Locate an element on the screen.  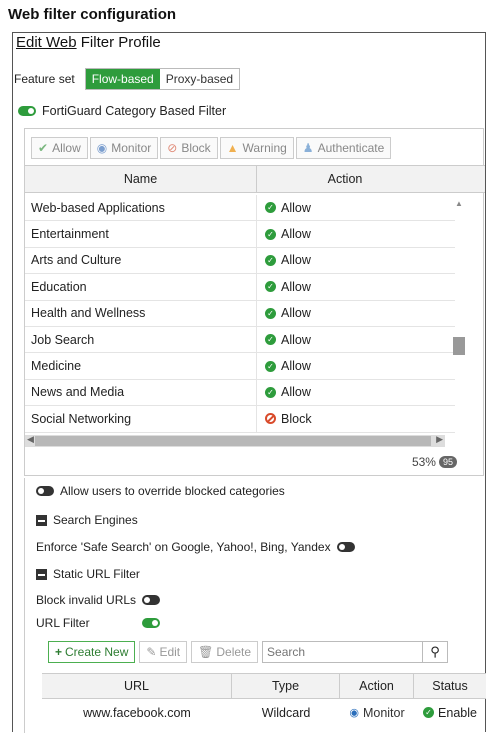
authenticate-button: ♟ Authenticate is located at coordinates (343, 148).